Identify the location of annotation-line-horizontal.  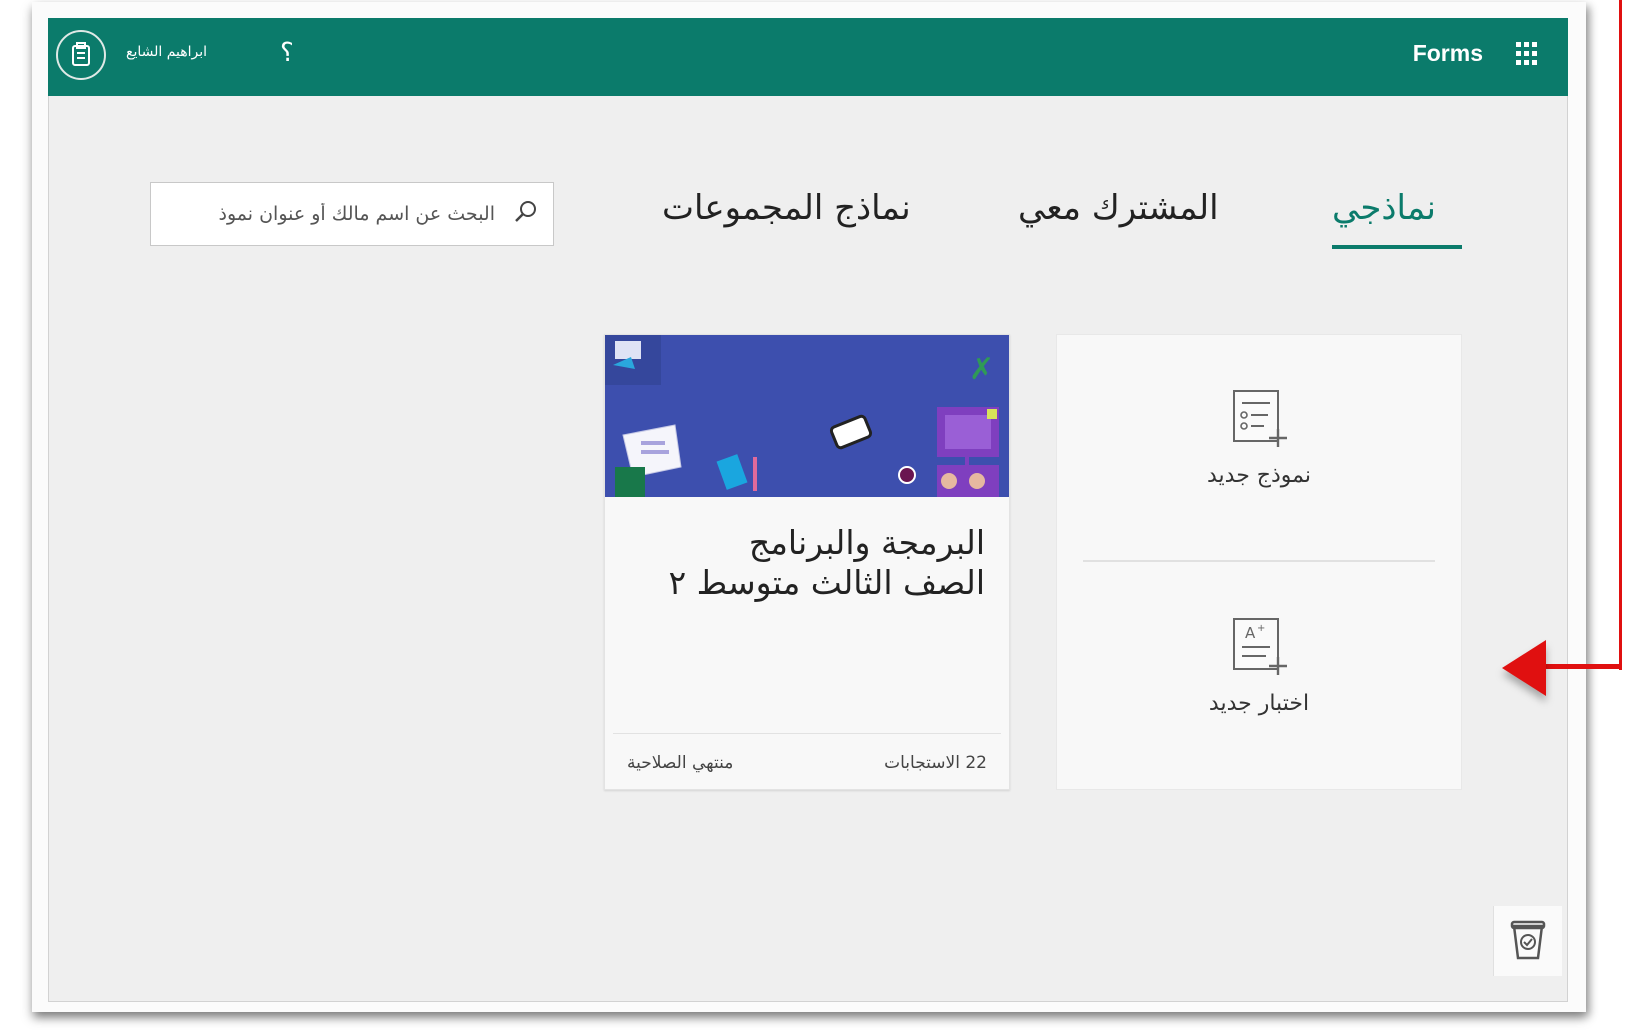
(1578, 666).